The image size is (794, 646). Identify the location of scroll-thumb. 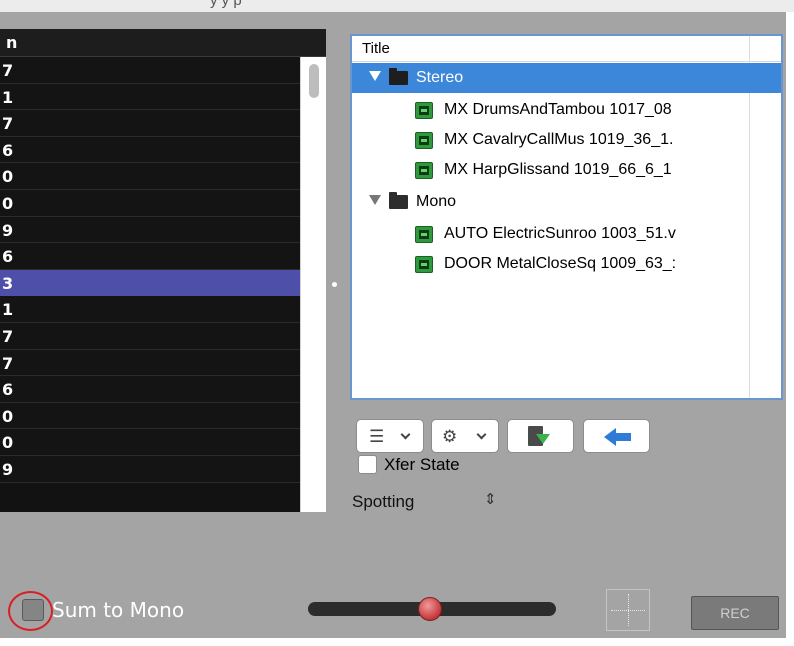
(314, 81).